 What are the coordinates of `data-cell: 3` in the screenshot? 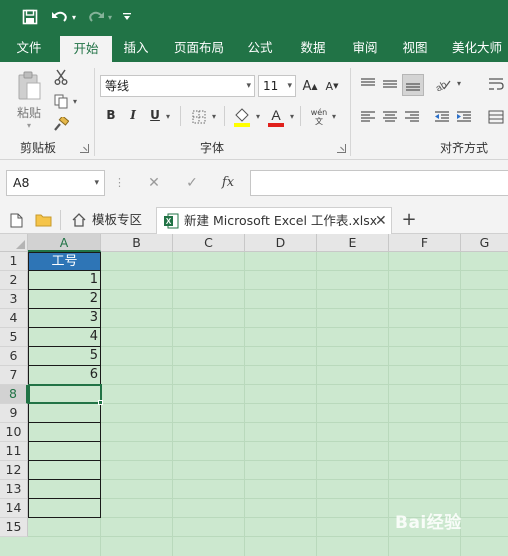 It's located at (64, 318).